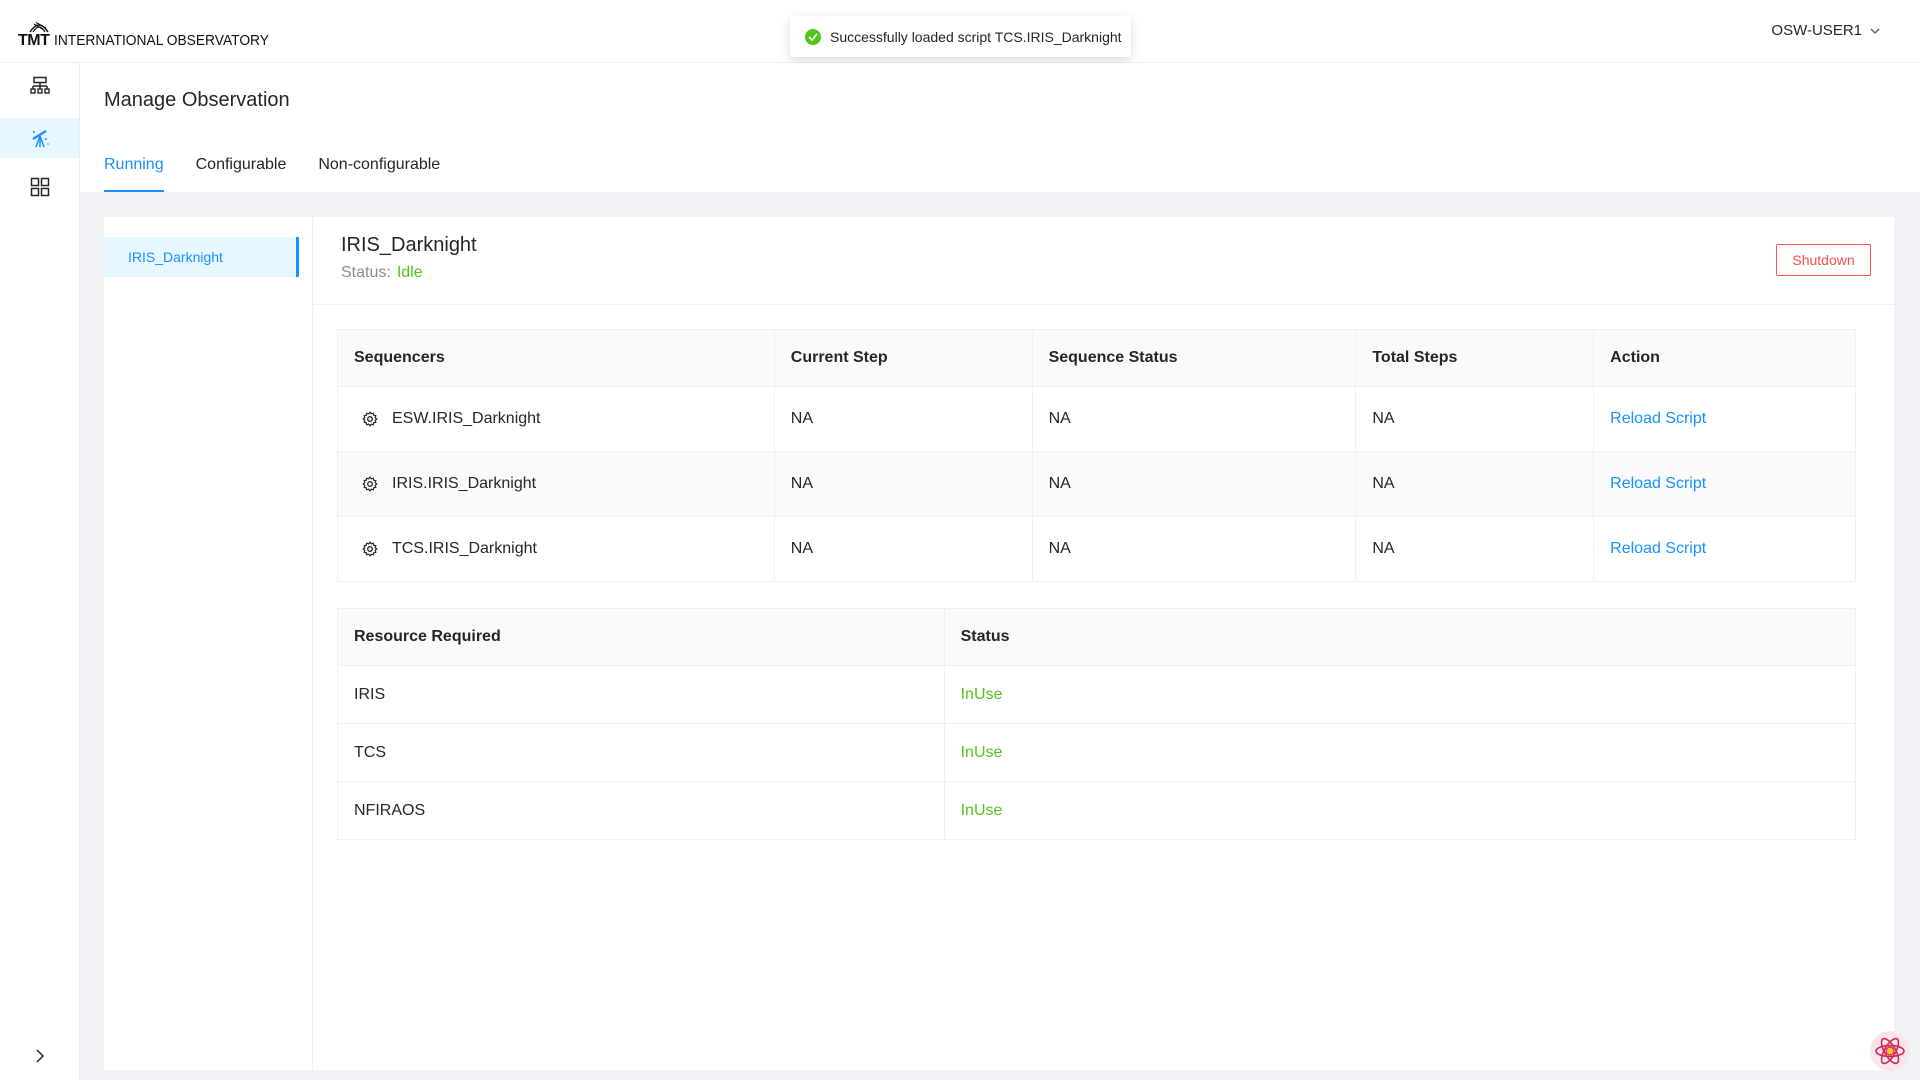 This screenshot has height=1080, width=1920. I want to click on nav-infrastructure, so click(39, 86).